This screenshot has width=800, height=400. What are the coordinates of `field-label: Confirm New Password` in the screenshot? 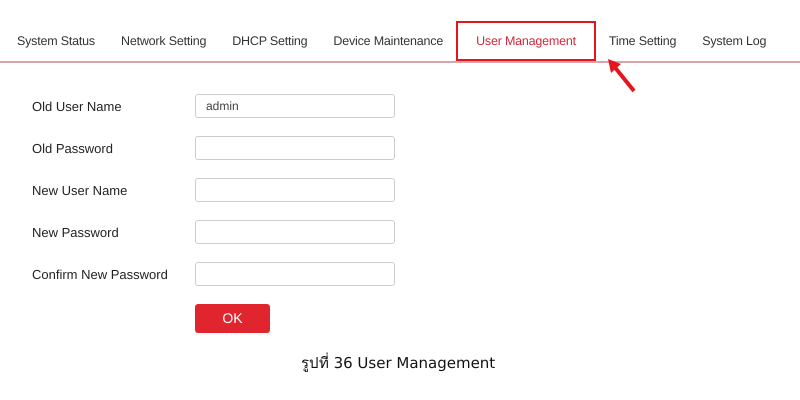 It's located at (100, 274).